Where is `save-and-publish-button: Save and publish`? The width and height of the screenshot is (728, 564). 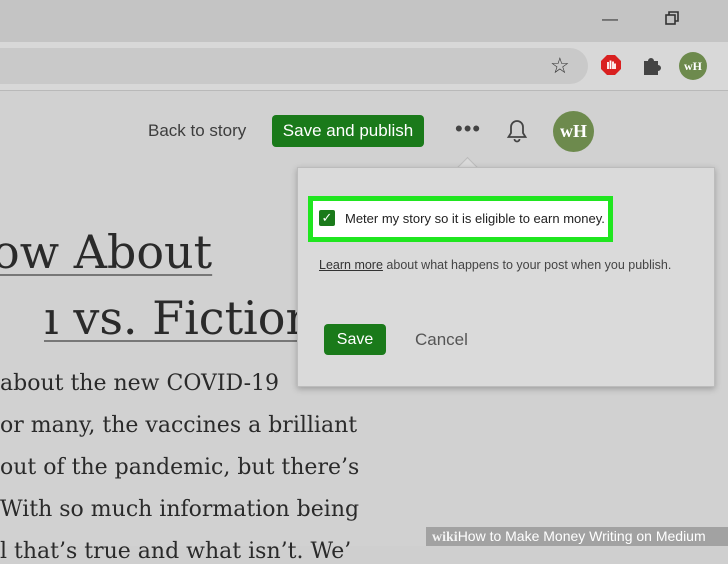
save-and-publish-button: Save and publish is located at coordinates (348, 131).